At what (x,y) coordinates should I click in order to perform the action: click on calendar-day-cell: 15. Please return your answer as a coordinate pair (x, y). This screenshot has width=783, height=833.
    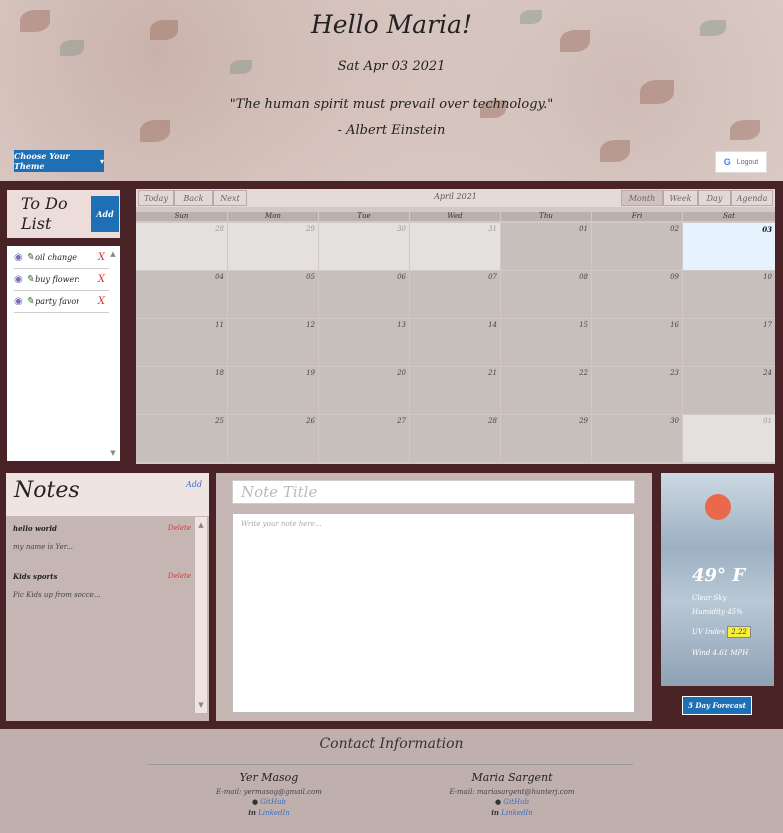
    Looking at the image, I should click on (546, 342).